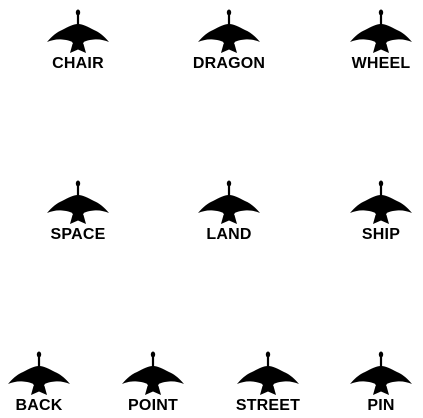 The width and height of the screenshot is (423, 418). I want to click on tile-label: WHEEL, so click(381, 63).